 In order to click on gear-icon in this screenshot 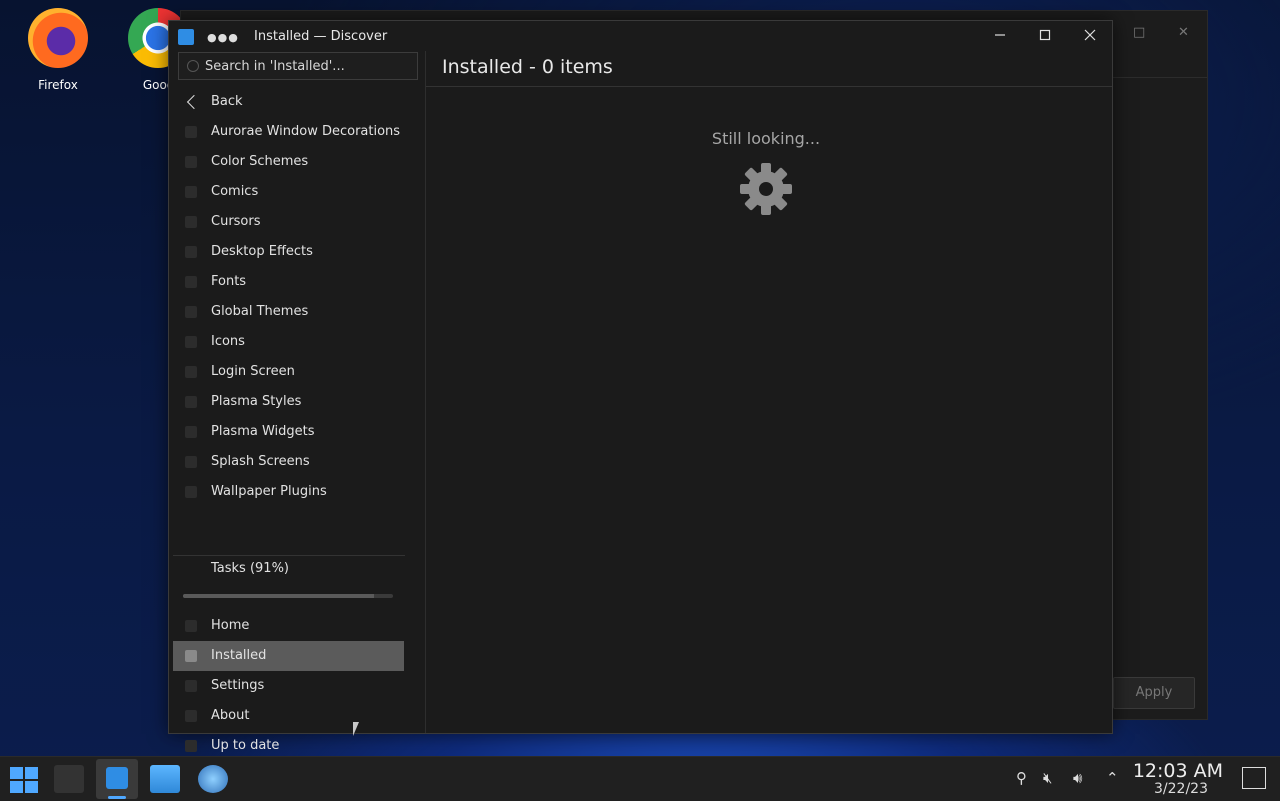, I will do `click(766, 189)`.